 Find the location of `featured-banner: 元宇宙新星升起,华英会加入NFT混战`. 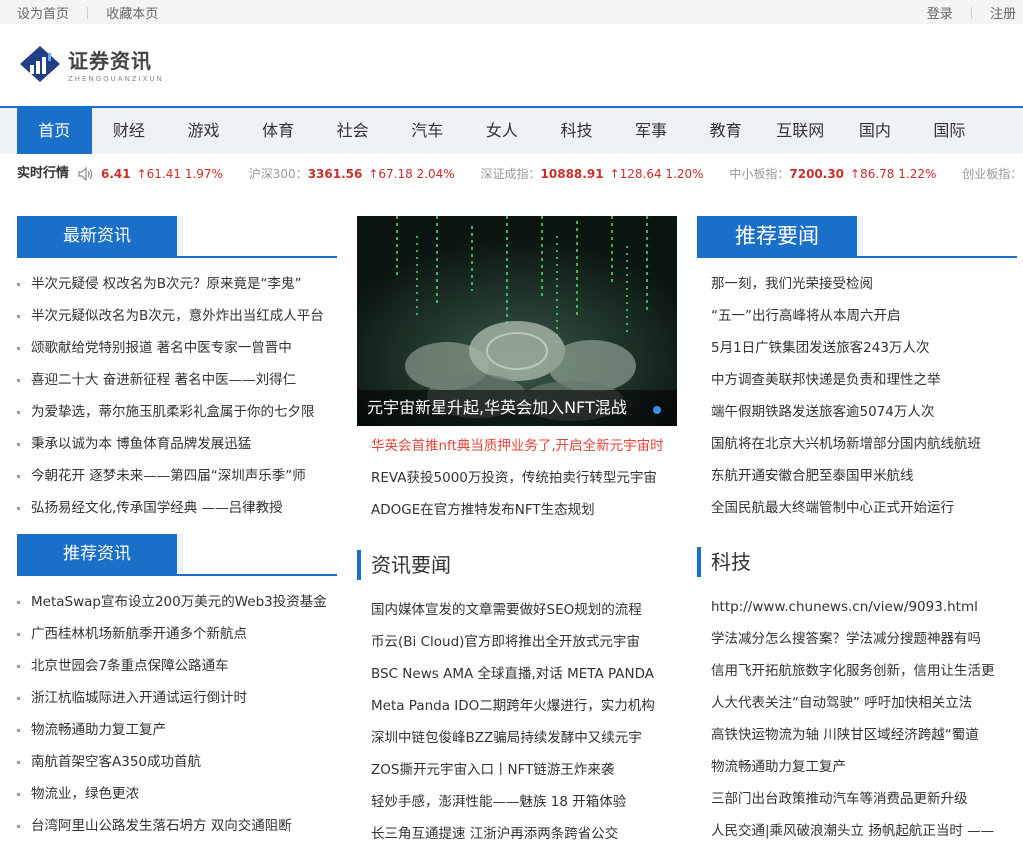

featured-banner: 元宇宙新星升起,华英会加入NFT混战 is located at coordinates (517, 321).